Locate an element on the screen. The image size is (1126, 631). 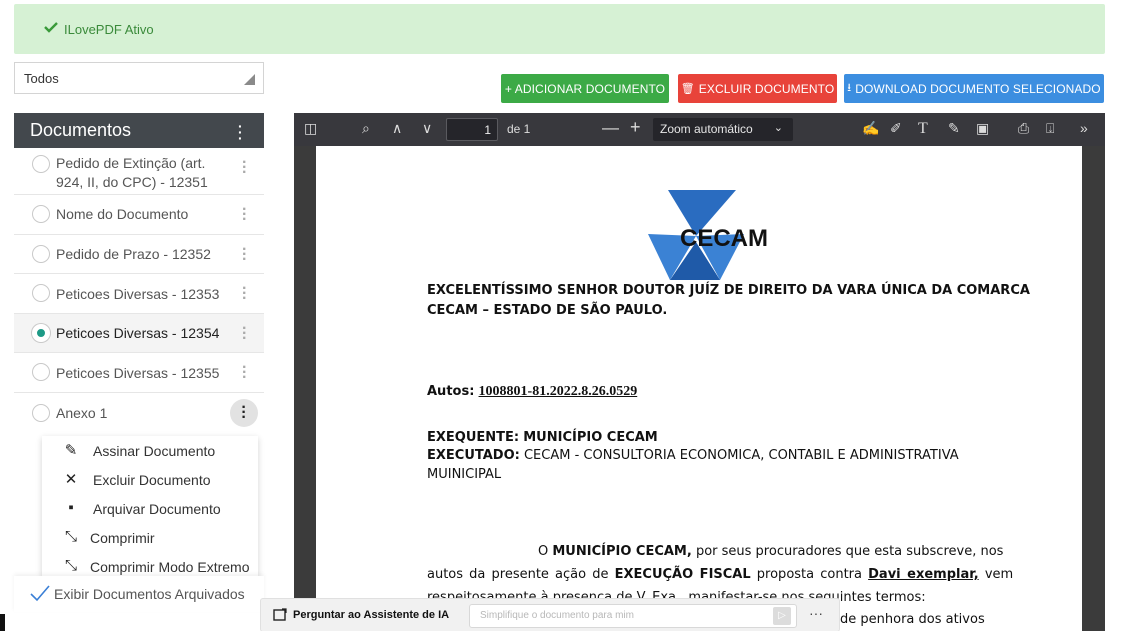
show-archived-toggle: Exibir Documentos Arquivados is located at coordinates (139, 594).